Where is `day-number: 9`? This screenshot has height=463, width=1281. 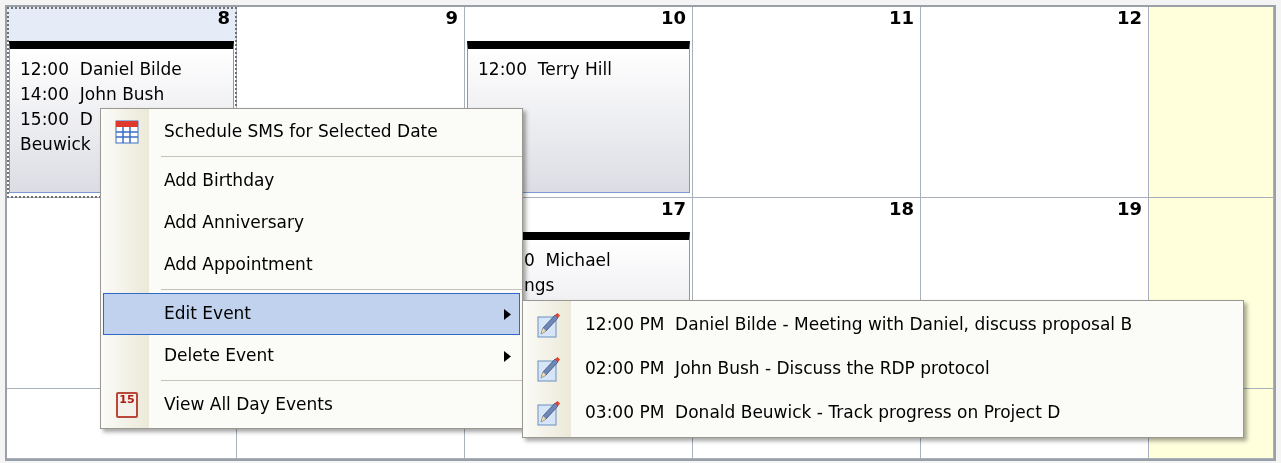 day-number: 9 is located at coordinates (451, 18).